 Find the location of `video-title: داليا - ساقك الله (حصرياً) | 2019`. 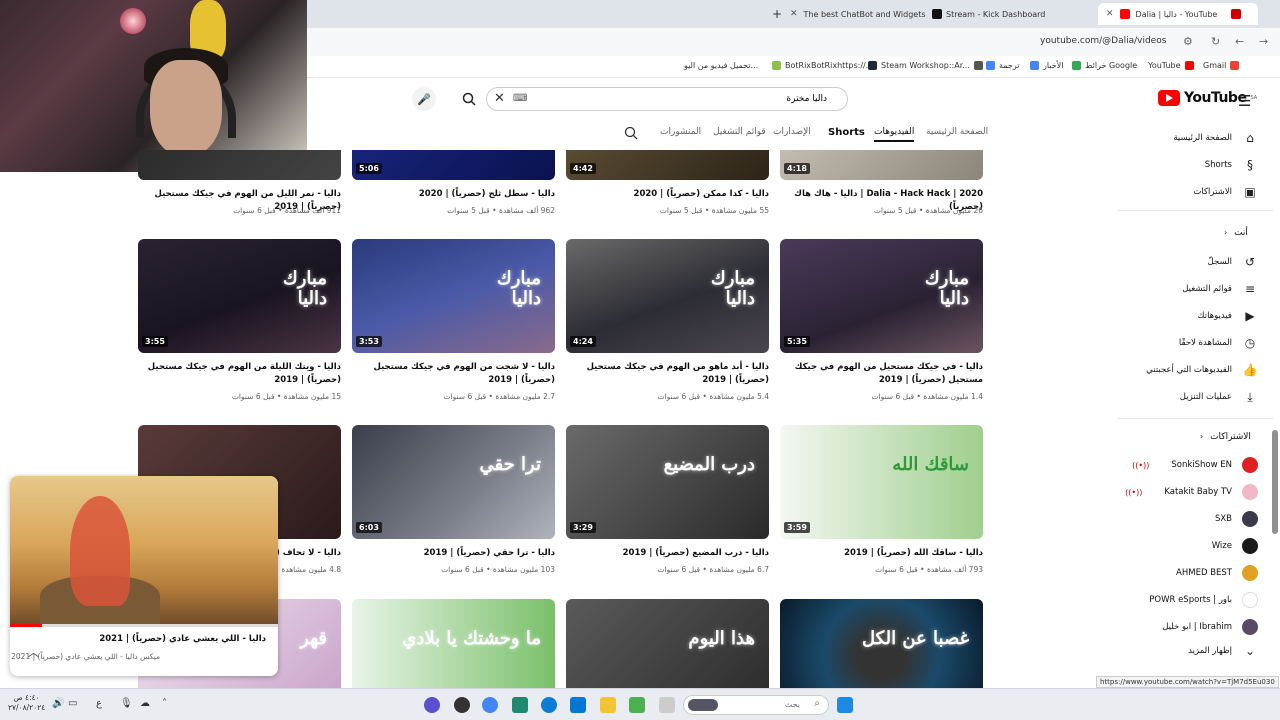

video-title: داليا - ساقك الله (حصرياً) | 2019 is located at coordinates (881, 553).